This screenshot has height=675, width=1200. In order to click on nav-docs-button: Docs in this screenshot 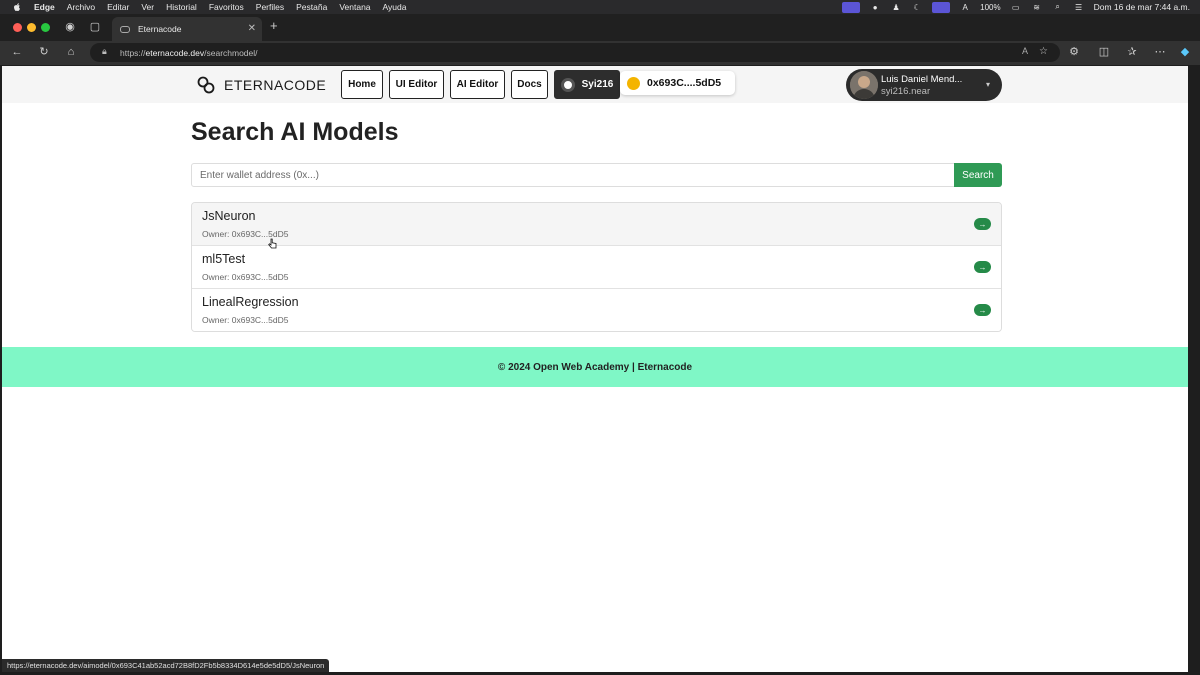, I will do `click(529, 84)`.